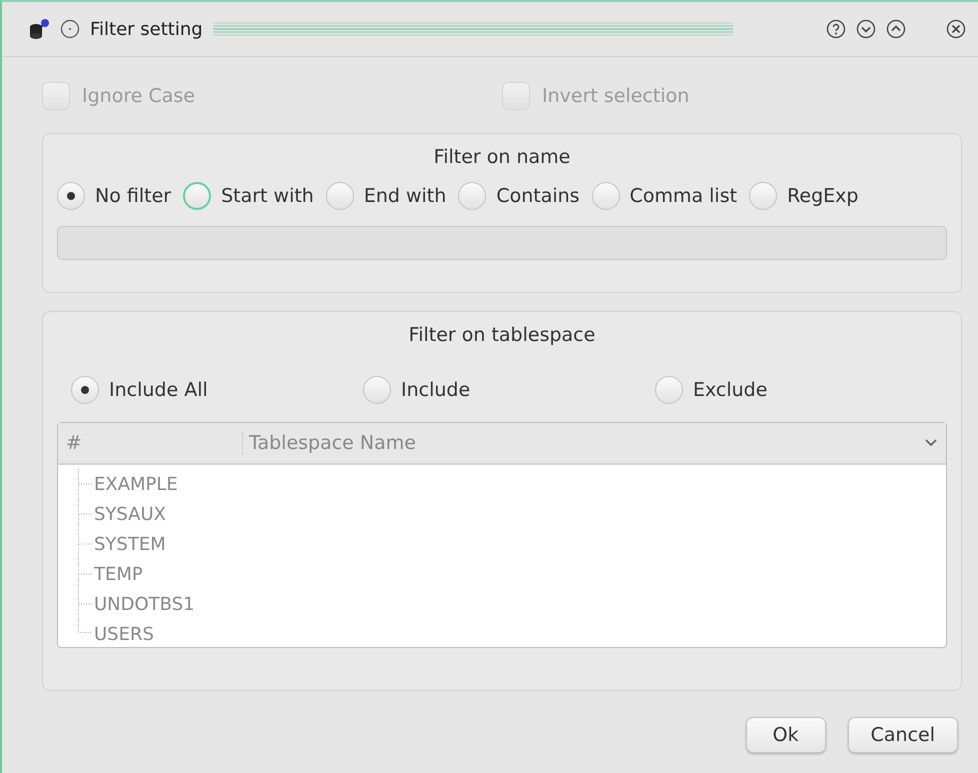 This screenshot has width=978, height=773. I want to click on tablespace-name: EXAMPLE, so click(136, 484).